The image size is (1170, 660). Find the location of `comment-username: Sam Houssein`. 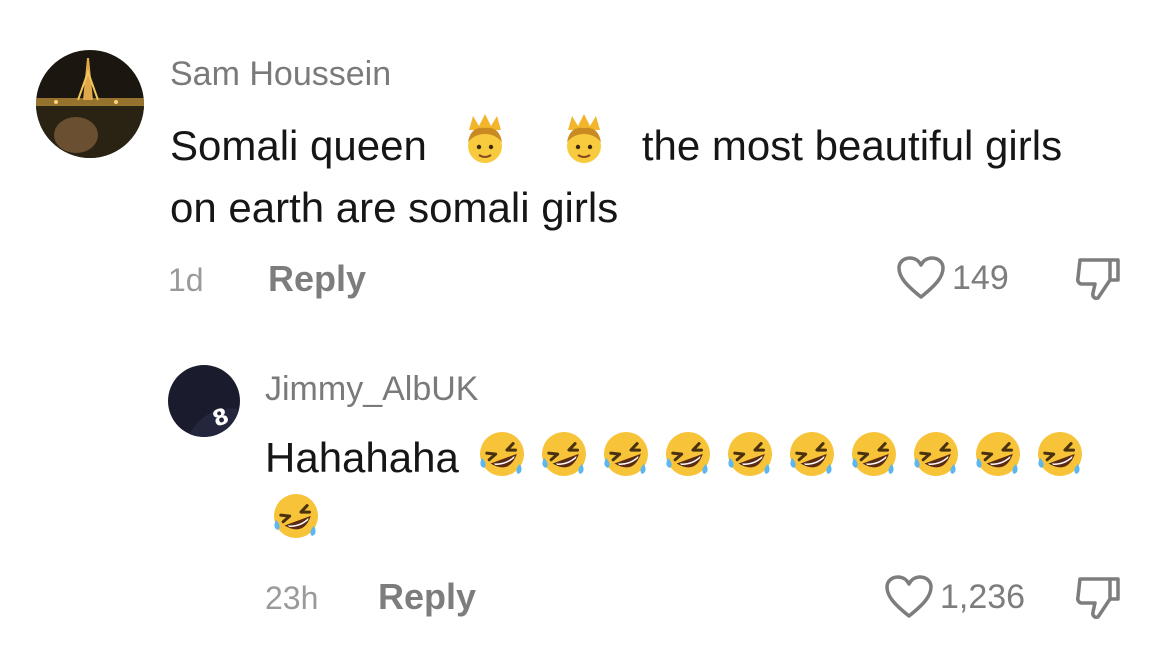

comment-username: Sam Houssein is located at coordinates (280, 74).